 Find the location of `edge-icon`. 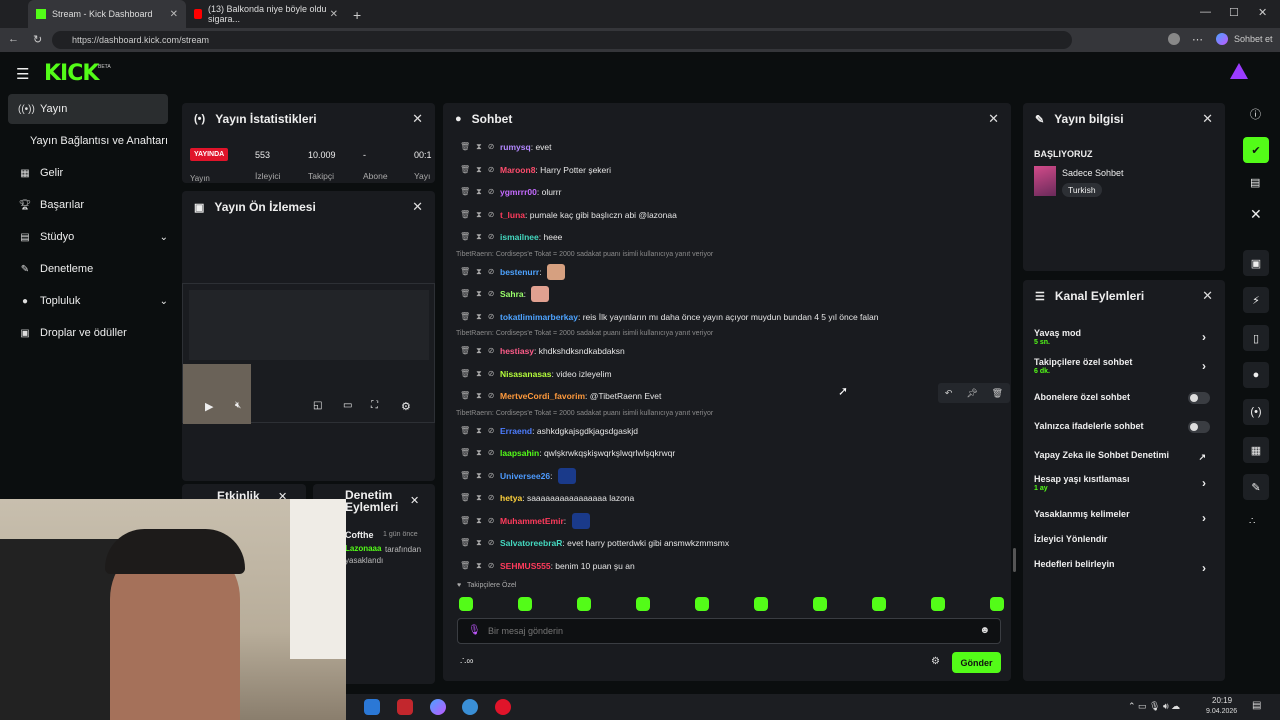

edge-icon is located at coordinates (438, 707).